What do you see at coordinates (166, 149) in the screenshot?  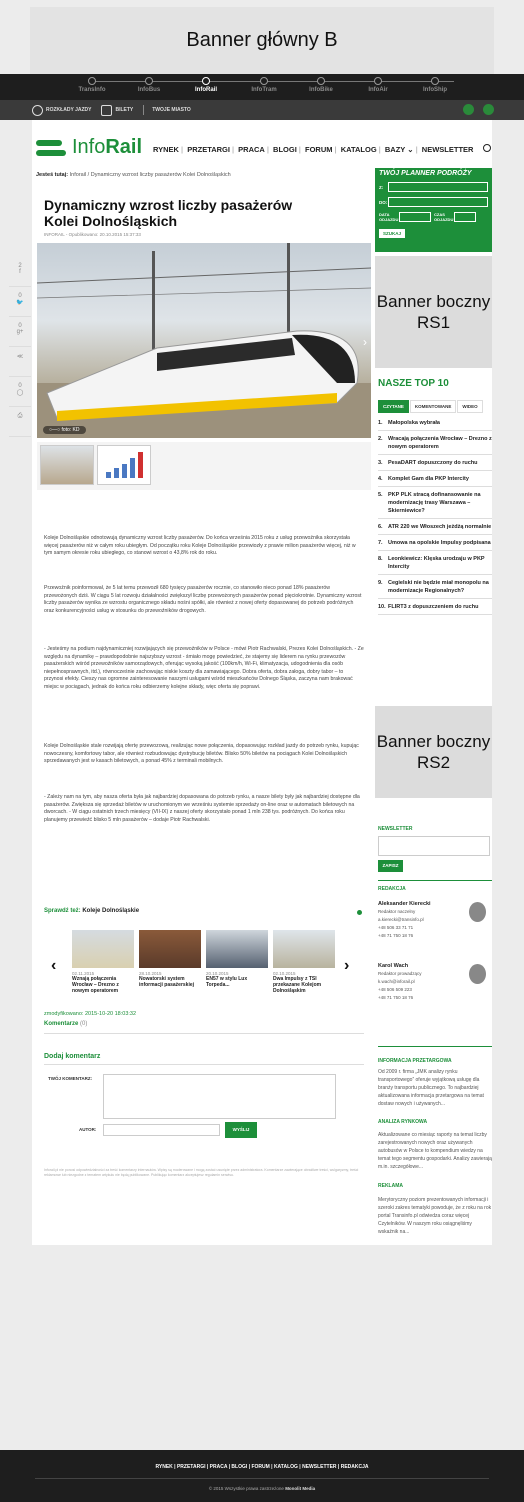 I see `menu-item-rynek: RYNEK` at bounding box center [166, 149].